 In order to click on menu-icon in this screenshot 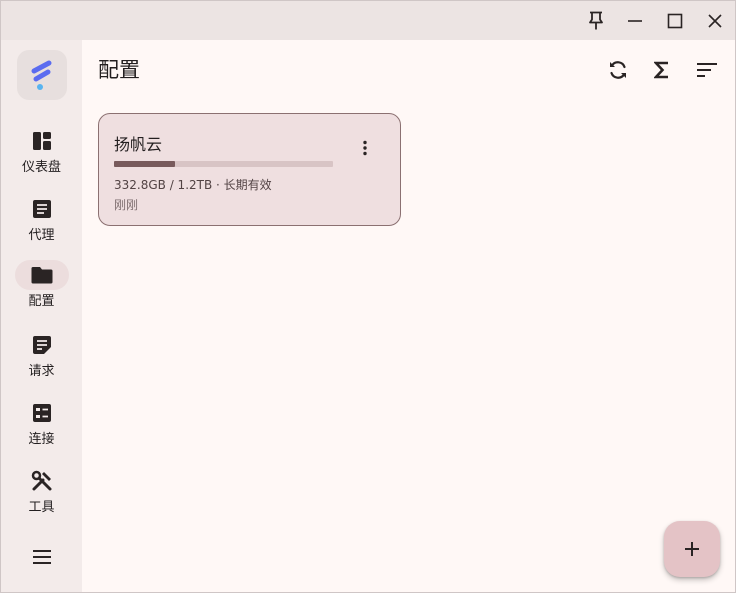, I will do `click(42, 557)`.